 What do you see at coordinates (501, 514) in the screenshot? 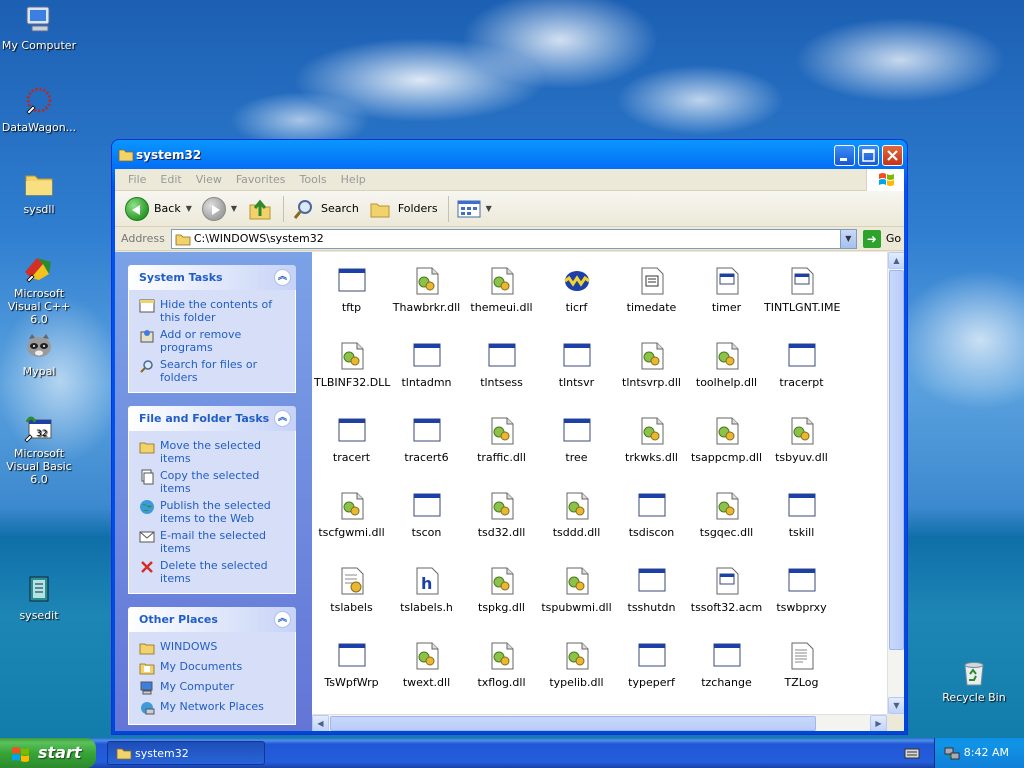
I see `file-item: tsd32.dll` at bounding box center [501, 514].